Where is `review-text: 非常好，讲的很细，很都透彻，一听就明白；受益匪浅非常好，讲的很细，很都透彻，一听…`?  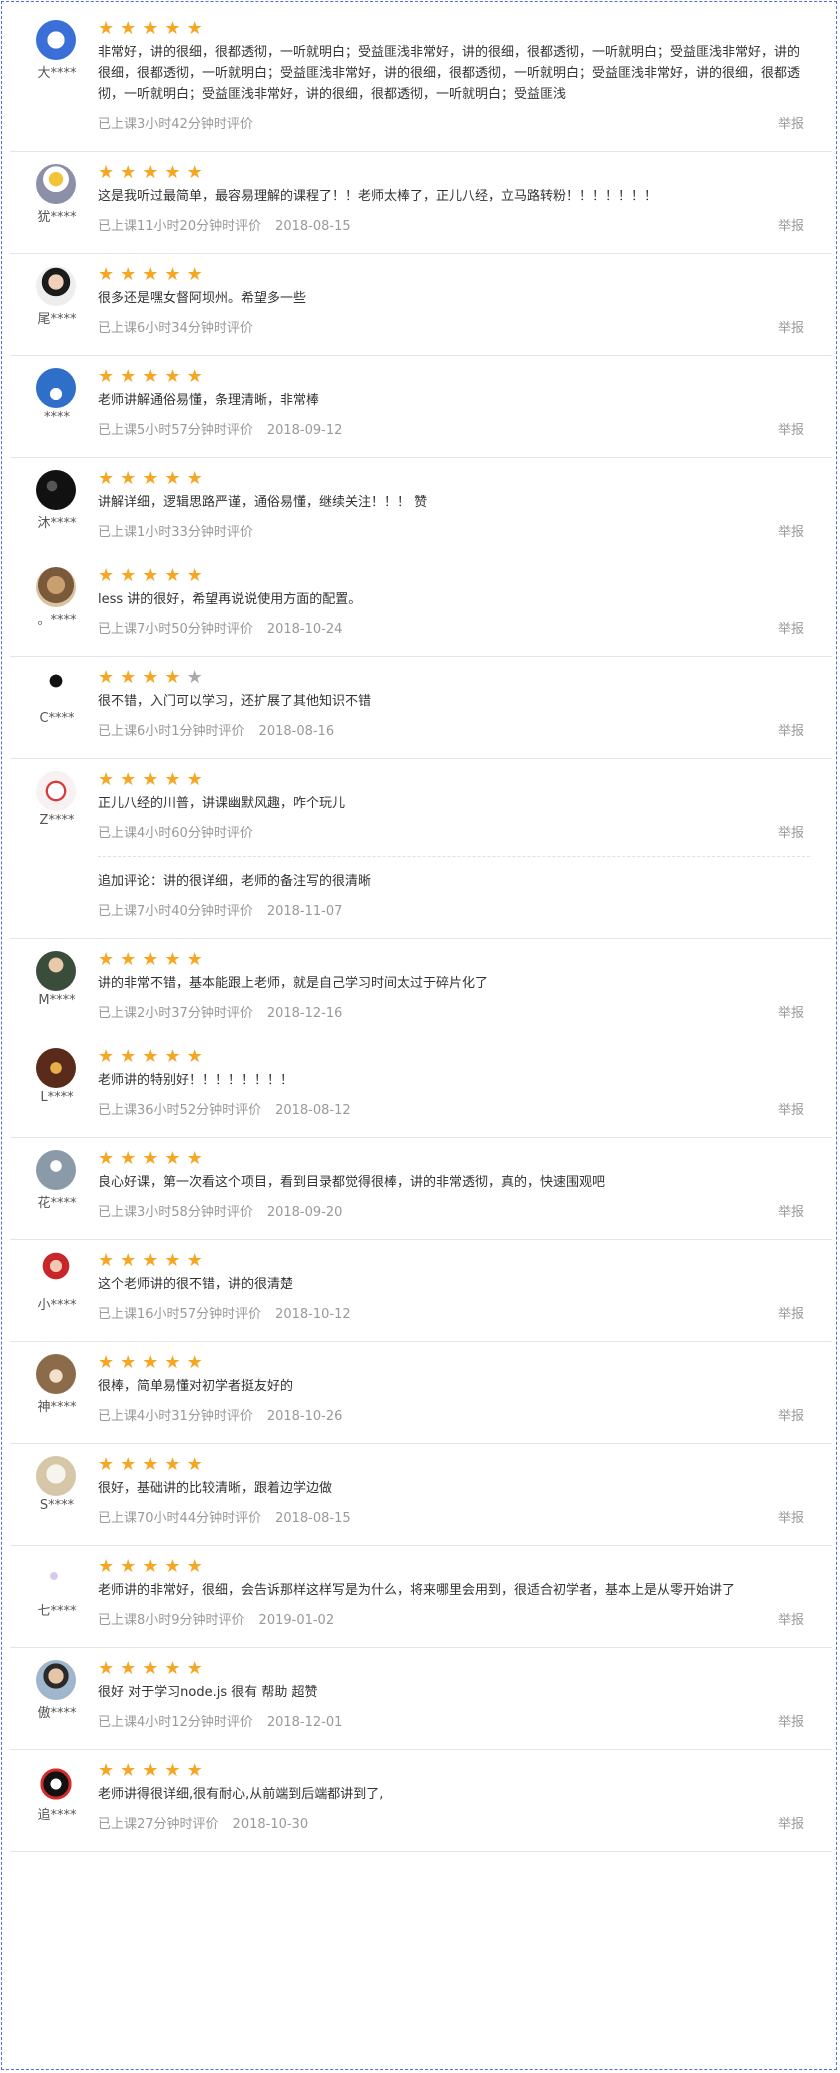 review-text: 非常好，讲的很细，很都透彻，一听就明白；受益匪浅非常好，讲的很细，很都透彻，一听… is located at coordinates (449, 73).